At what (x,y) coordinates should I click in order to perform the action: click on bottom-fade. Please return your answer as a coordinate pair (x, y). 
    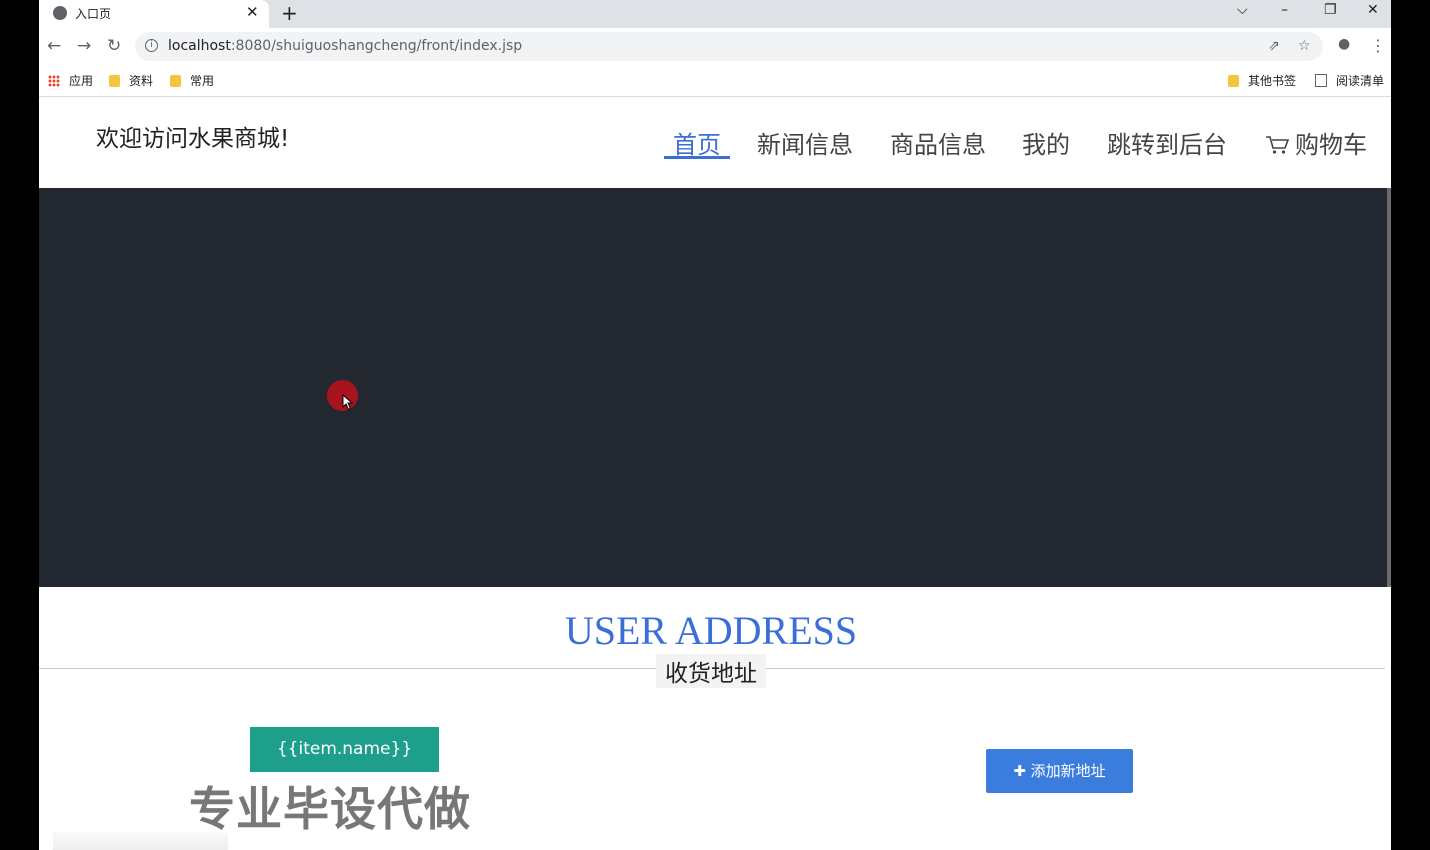
    Looking at the image, I should click on (140, 841).